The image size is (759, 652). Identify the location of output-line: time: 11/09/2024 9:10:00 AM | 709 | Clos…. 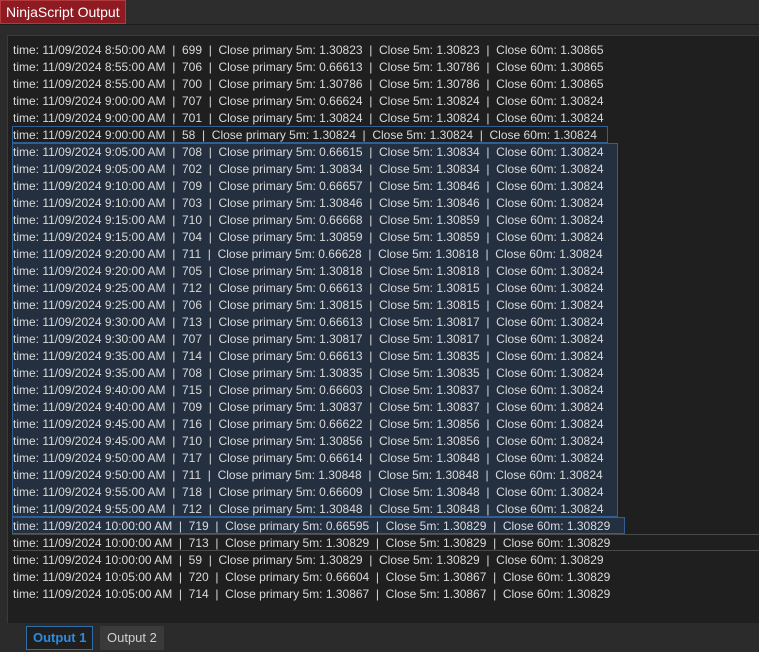
(308, 186).